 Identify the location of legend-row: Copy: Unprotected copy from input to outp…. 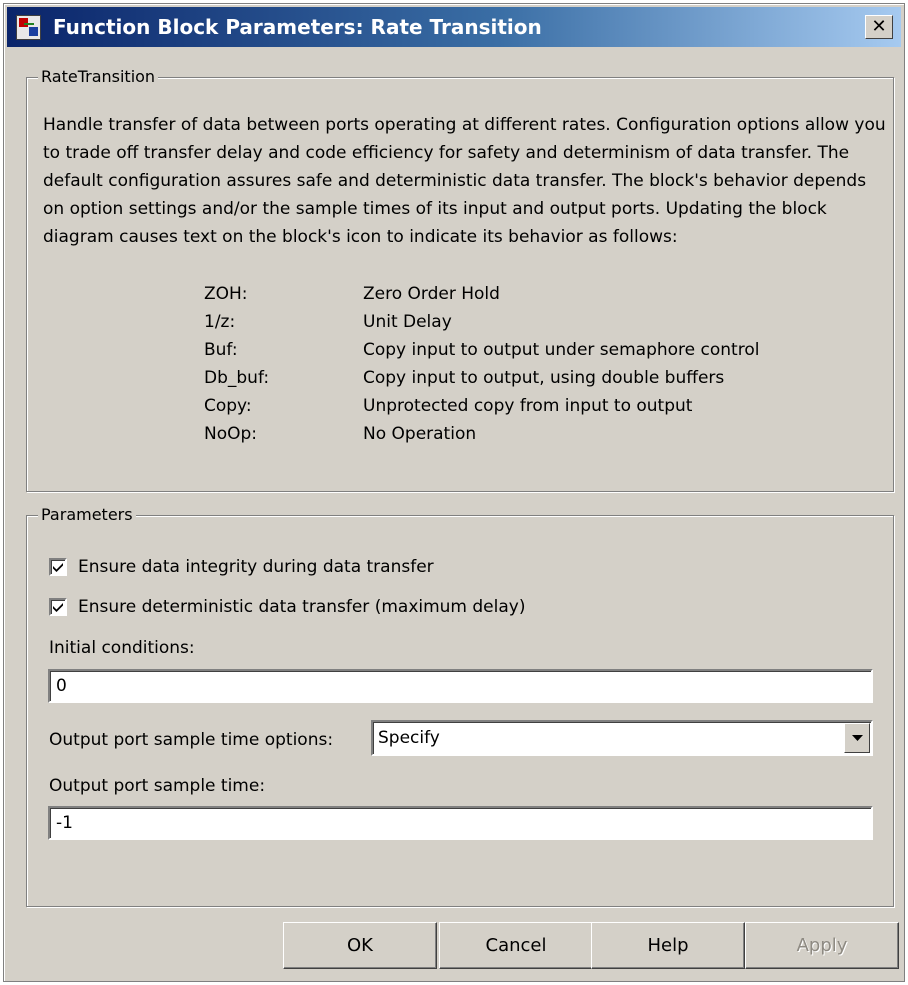
(448, 406).